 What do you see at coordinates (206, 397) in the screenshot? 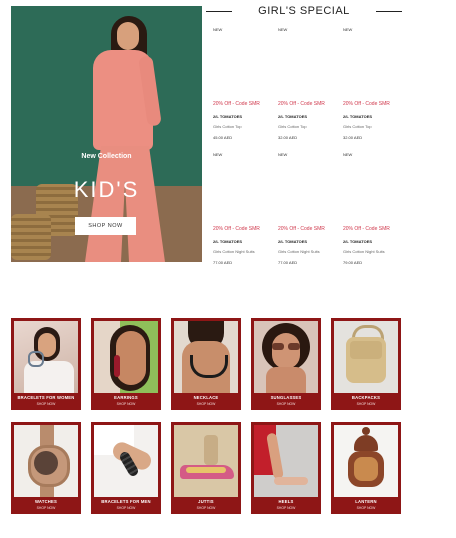
I see `category-label: NECKLACE` at bounding box center [206, 397].